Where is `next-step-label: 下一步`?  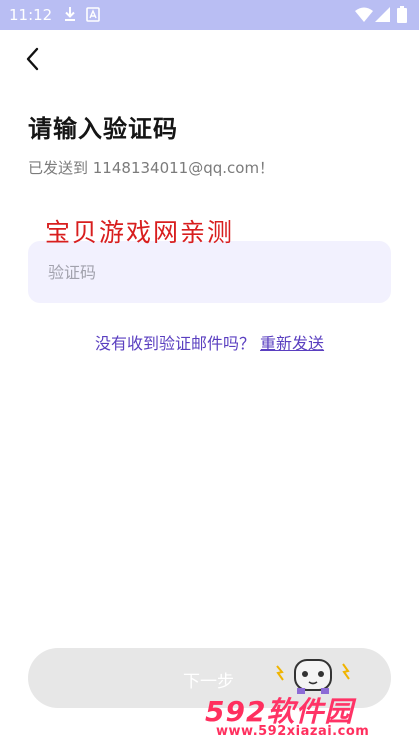 next-step-label: 下一步 is located at coordinates (208, 682).